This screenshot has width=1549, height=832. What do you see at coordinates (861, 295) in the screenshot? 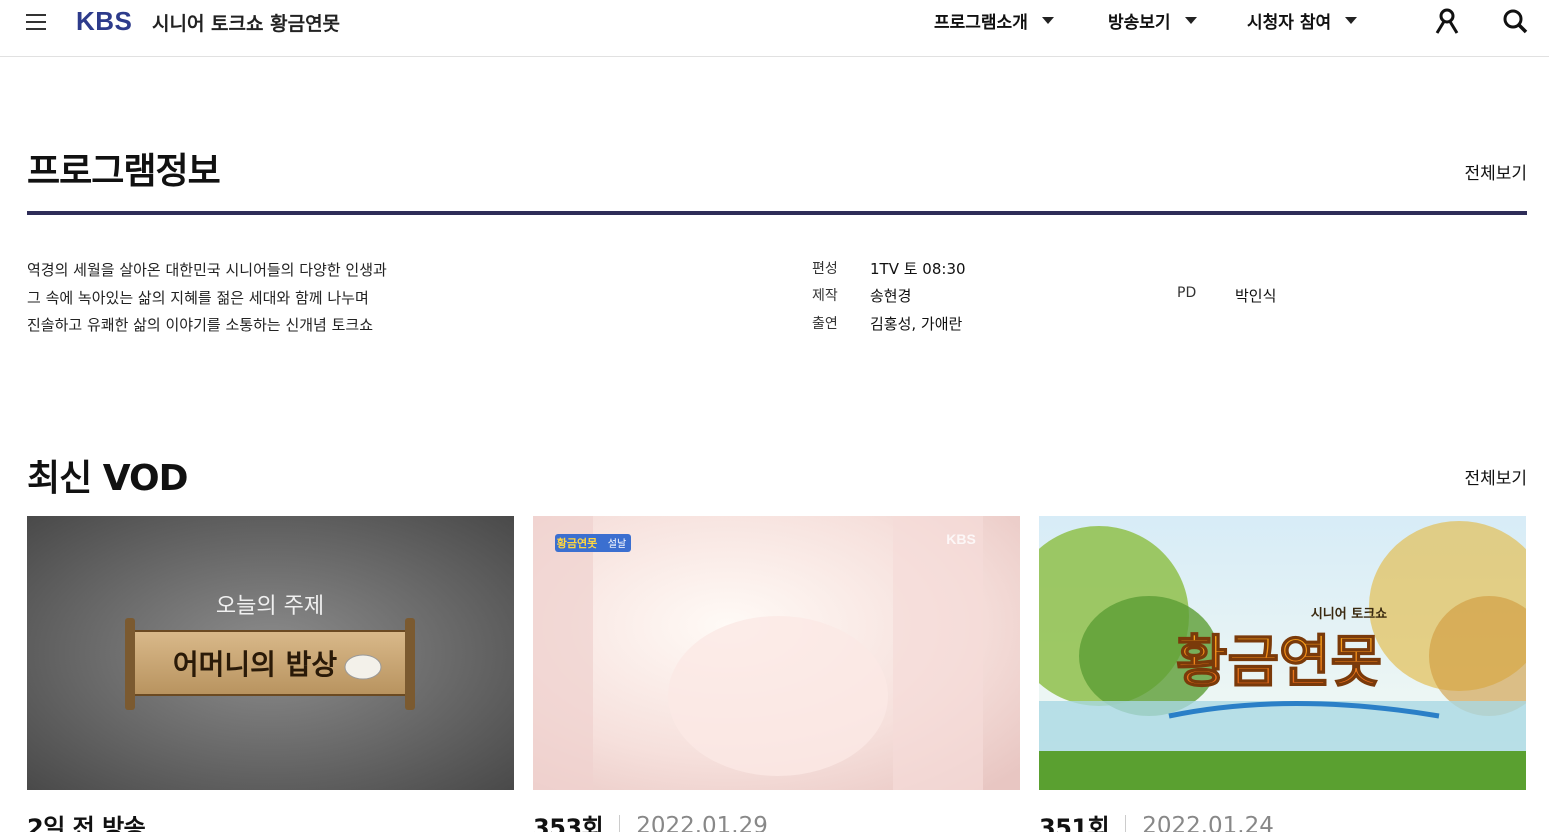
I see `info-producer: 제작 송현경` at bounding box center [861, 295].